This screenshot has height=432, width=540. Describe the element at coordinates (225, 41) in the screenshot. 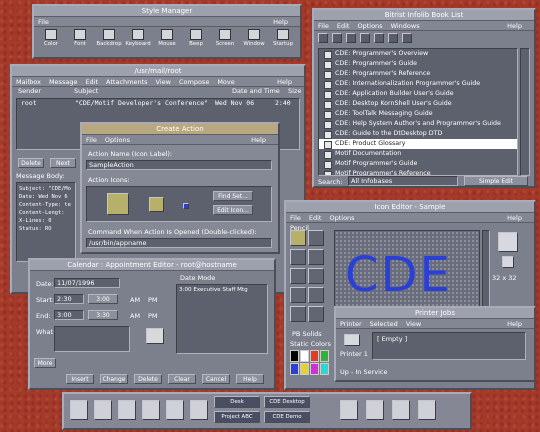

I see `style-screen-button: Screen` at that location.